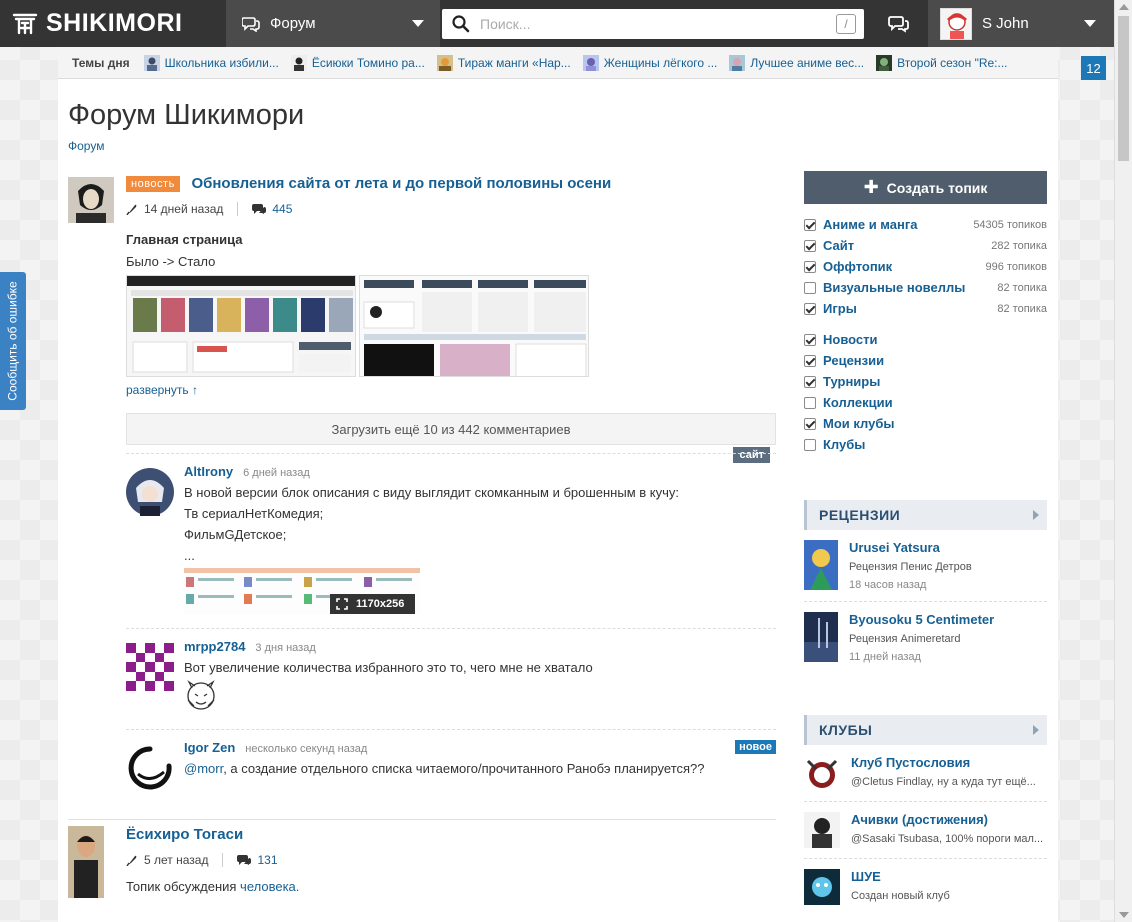 This screenshot has height=922, width=1132. Describe the element at coordinates (925, 381) in the screenshot. I see `filter-row: Турниры` at that location.